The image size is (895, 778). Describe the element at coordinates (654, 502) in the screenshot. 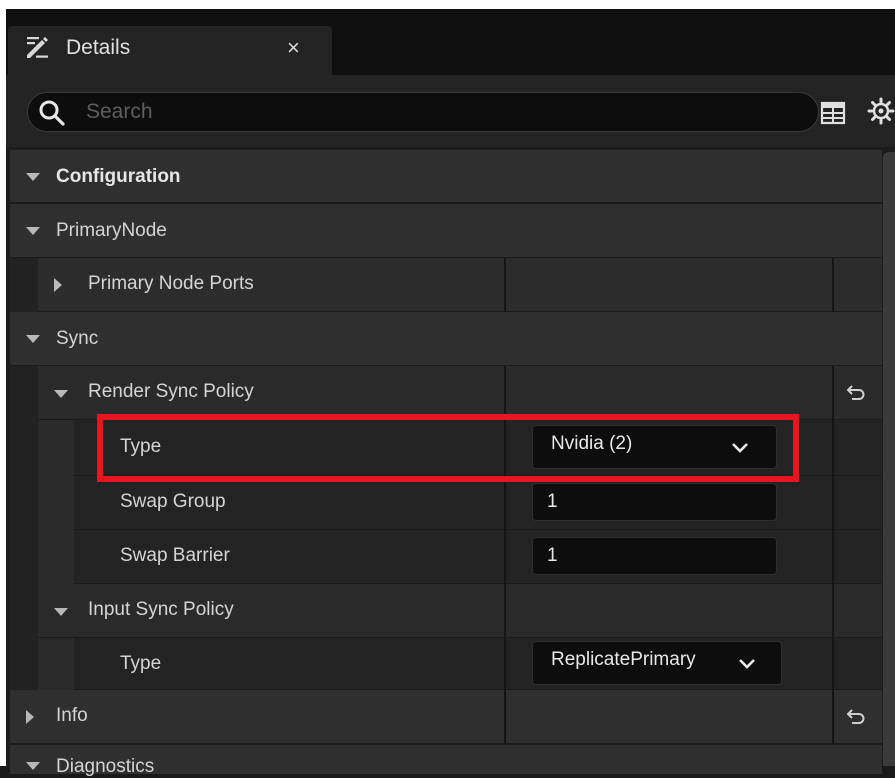

I see `swap-group-input: 1` at that location.